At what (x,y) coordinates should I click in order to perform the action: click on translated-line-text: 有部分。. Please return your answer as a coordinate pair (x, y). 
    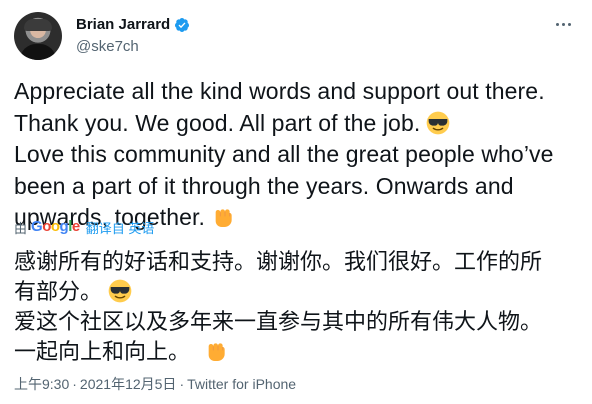
    Looking at the image, I should click on (58, 291).